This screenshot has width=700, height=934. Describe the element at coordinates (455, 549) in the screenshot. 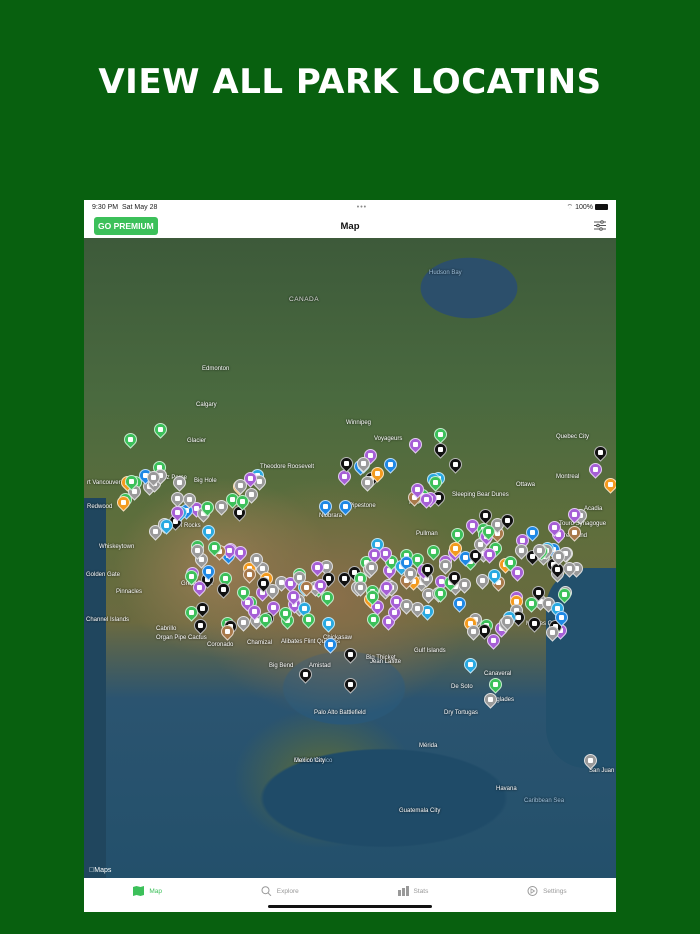

I see `other-icon` at that location.